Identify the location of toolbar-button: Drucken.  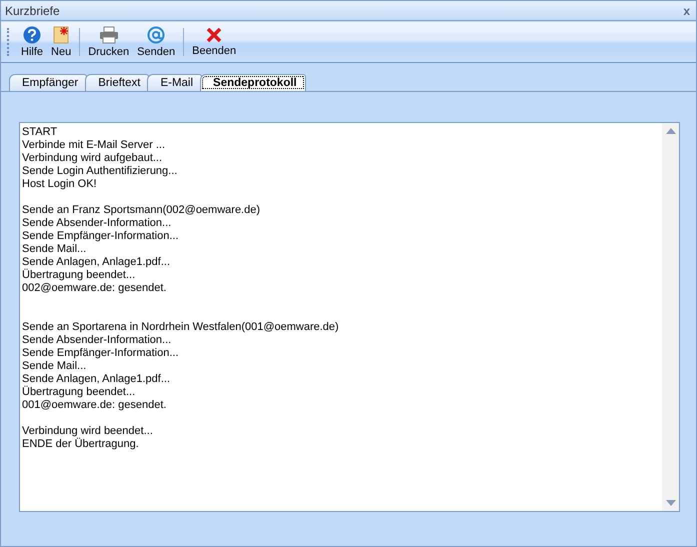
(109, 42).